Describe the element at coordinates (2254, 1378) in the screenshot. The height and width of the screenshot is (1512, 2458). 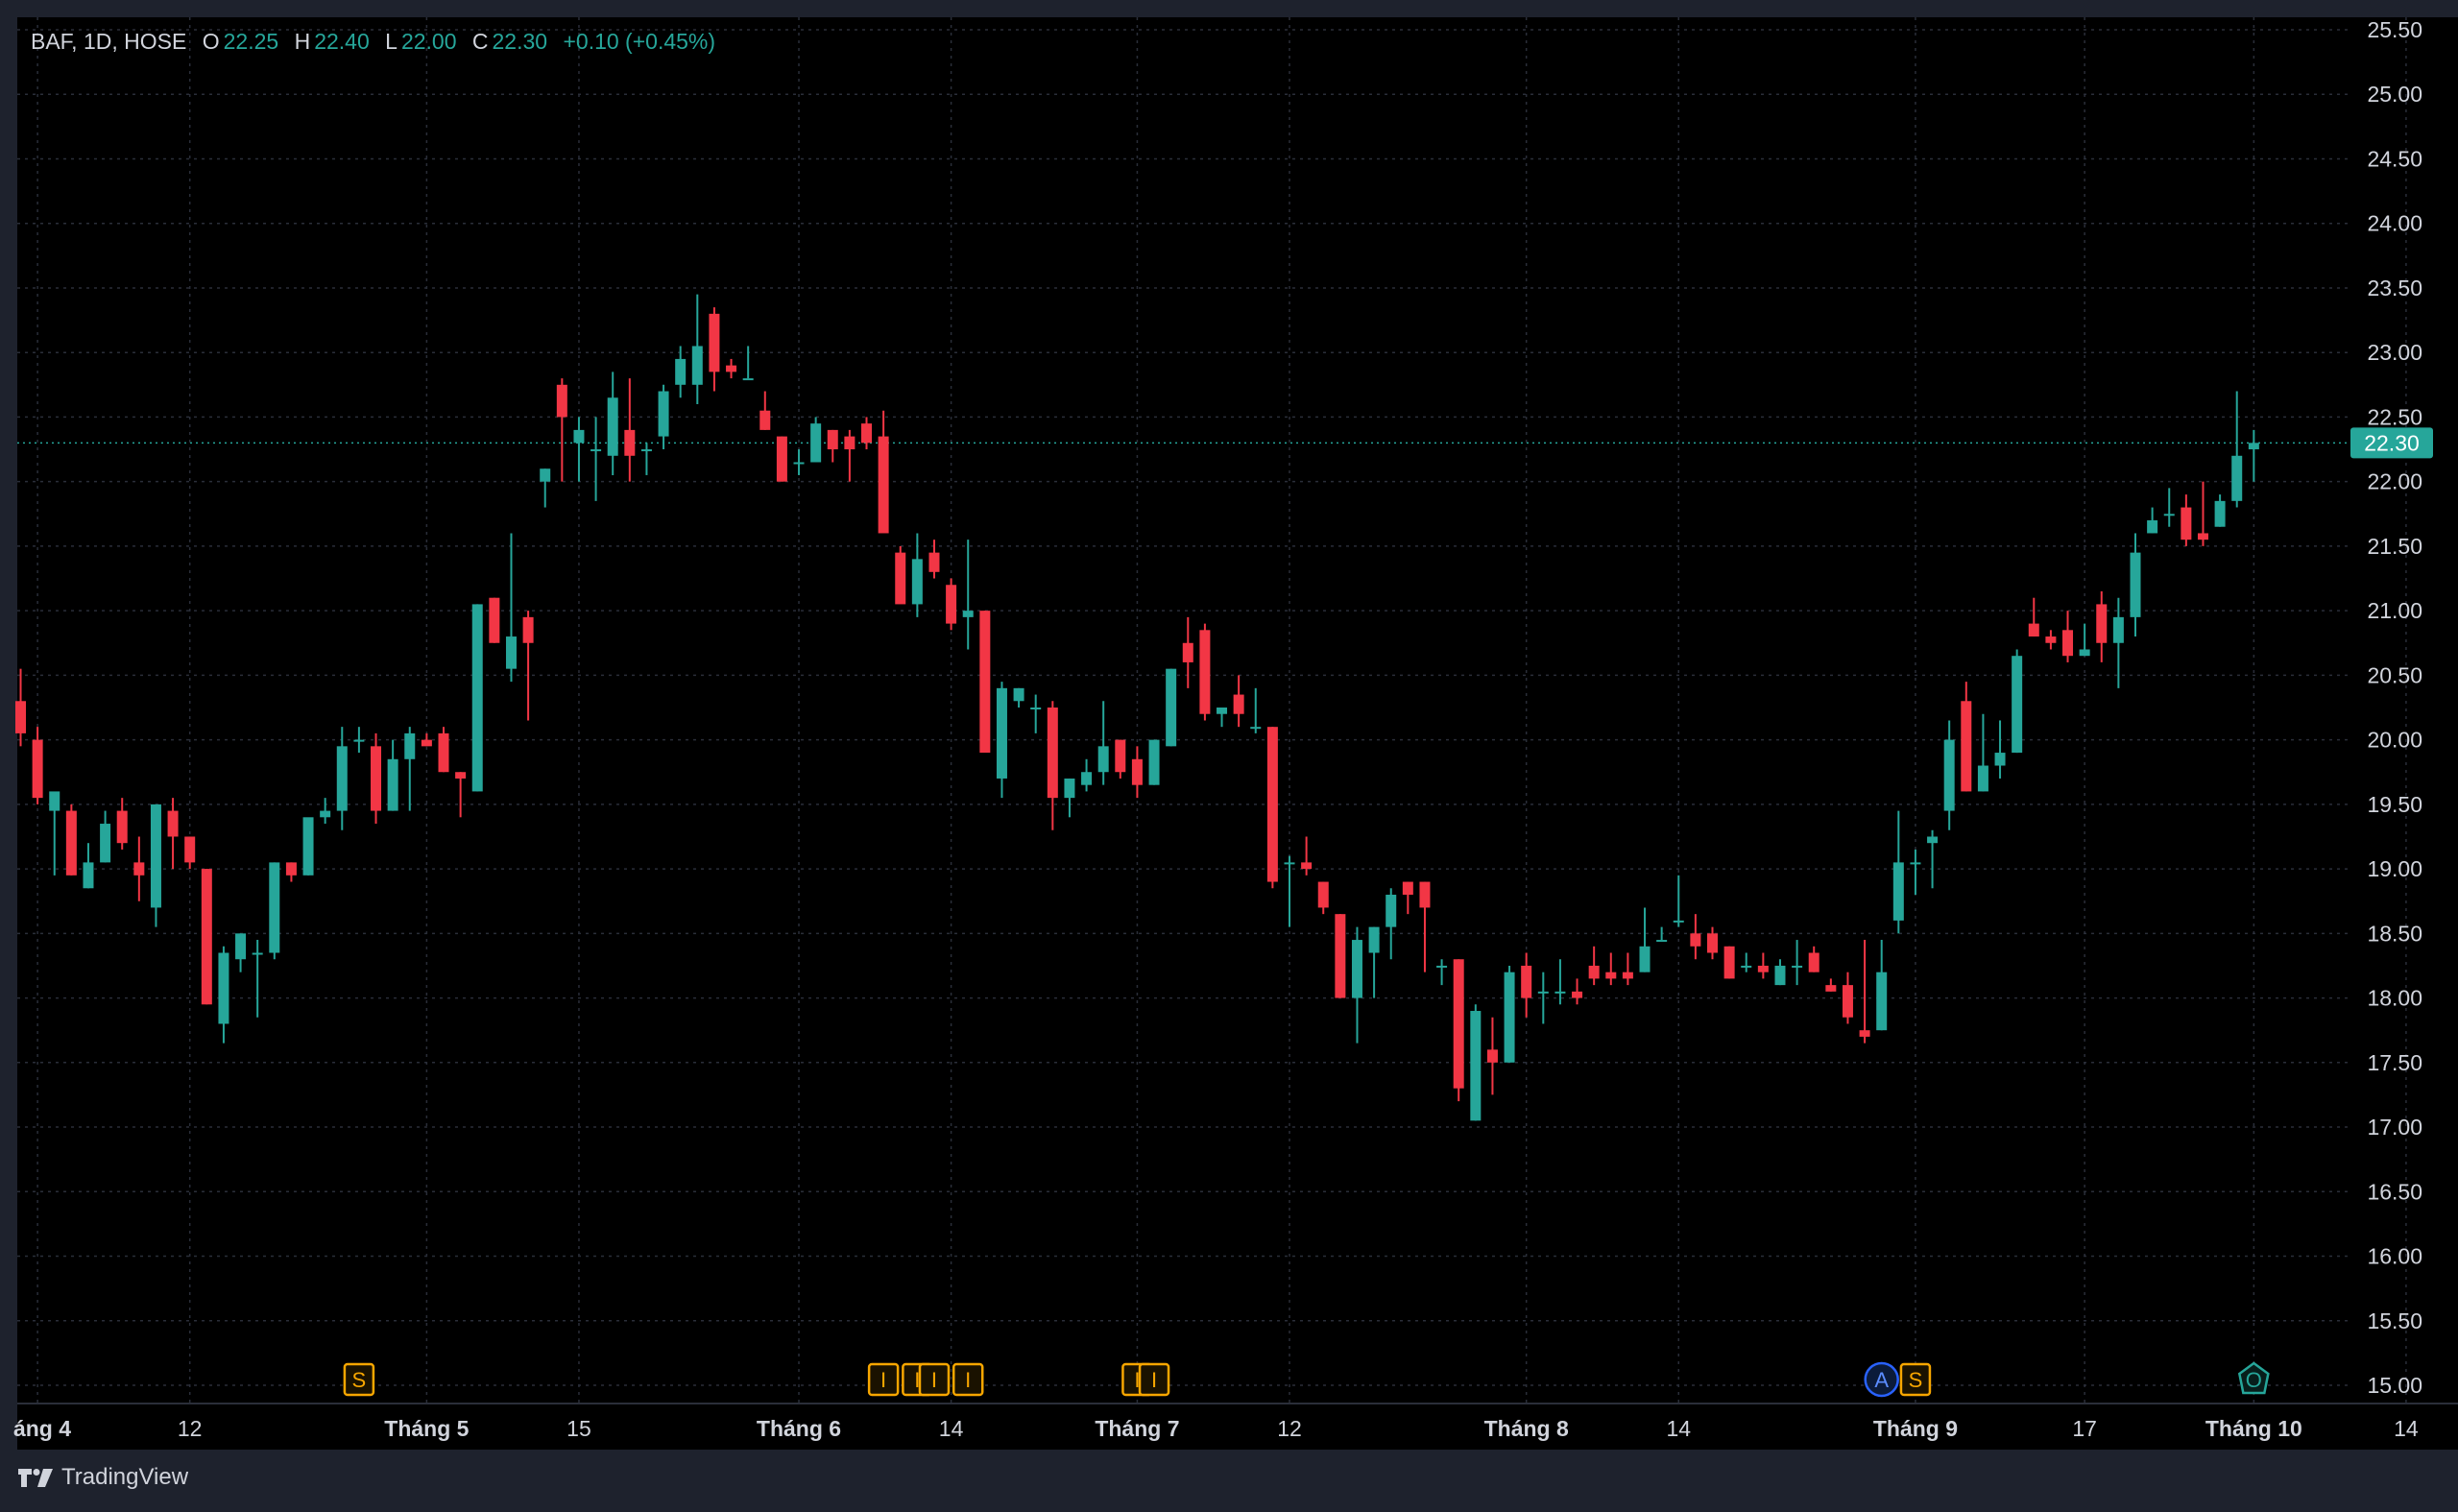
I see `event-marker-earnings: O` at that location.